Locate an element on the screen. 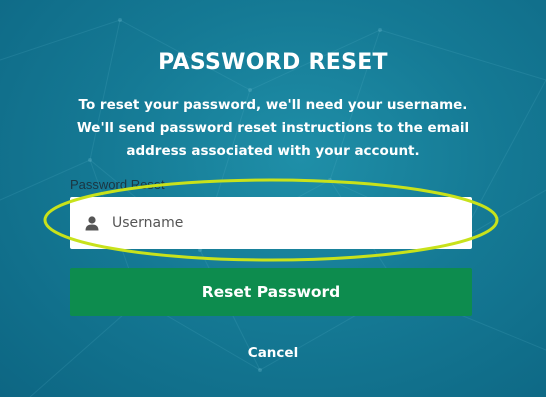 Image resolution: width=546 pixels, height=397 pixels. reset-password-button: Reset Password is located at coordinates (271, 292).